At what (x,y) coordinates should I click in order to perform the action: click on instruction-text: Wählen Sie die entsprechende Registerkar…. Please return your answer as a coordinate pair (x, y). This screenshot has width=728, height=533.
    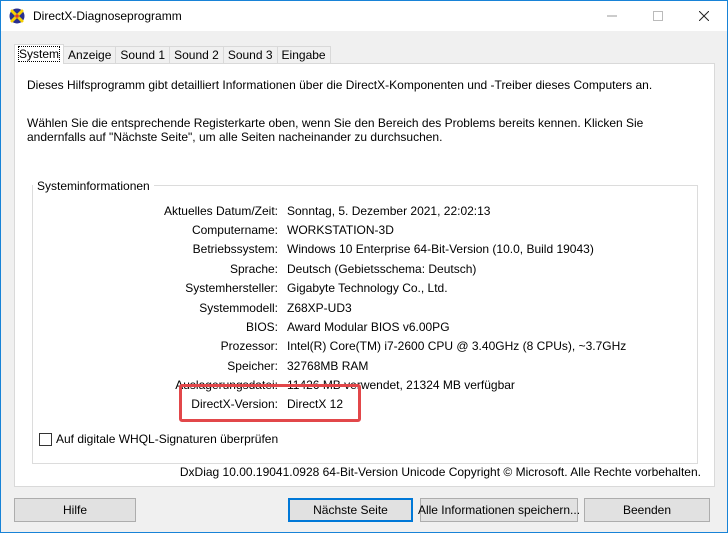
    Looking at the image, I should click on (335, 130).